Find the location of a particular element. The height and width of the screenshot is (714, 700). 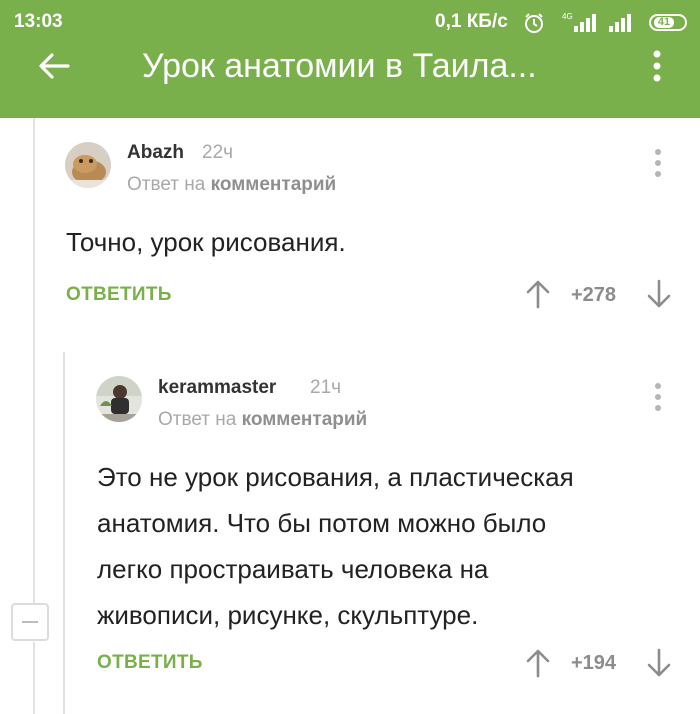

arrow-left-icon is located at coordinates (54, 66).